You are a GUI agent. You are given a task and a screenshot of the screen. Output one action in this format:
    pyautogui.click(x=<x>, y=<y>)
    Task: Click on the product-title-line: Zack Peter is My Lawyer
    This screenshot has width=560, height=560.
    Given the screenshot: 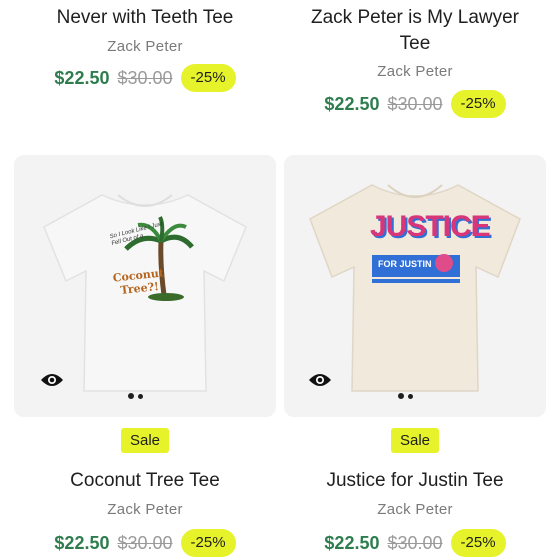 What is the action you would take?
    pyautogui.click(x=415, y=17)
    